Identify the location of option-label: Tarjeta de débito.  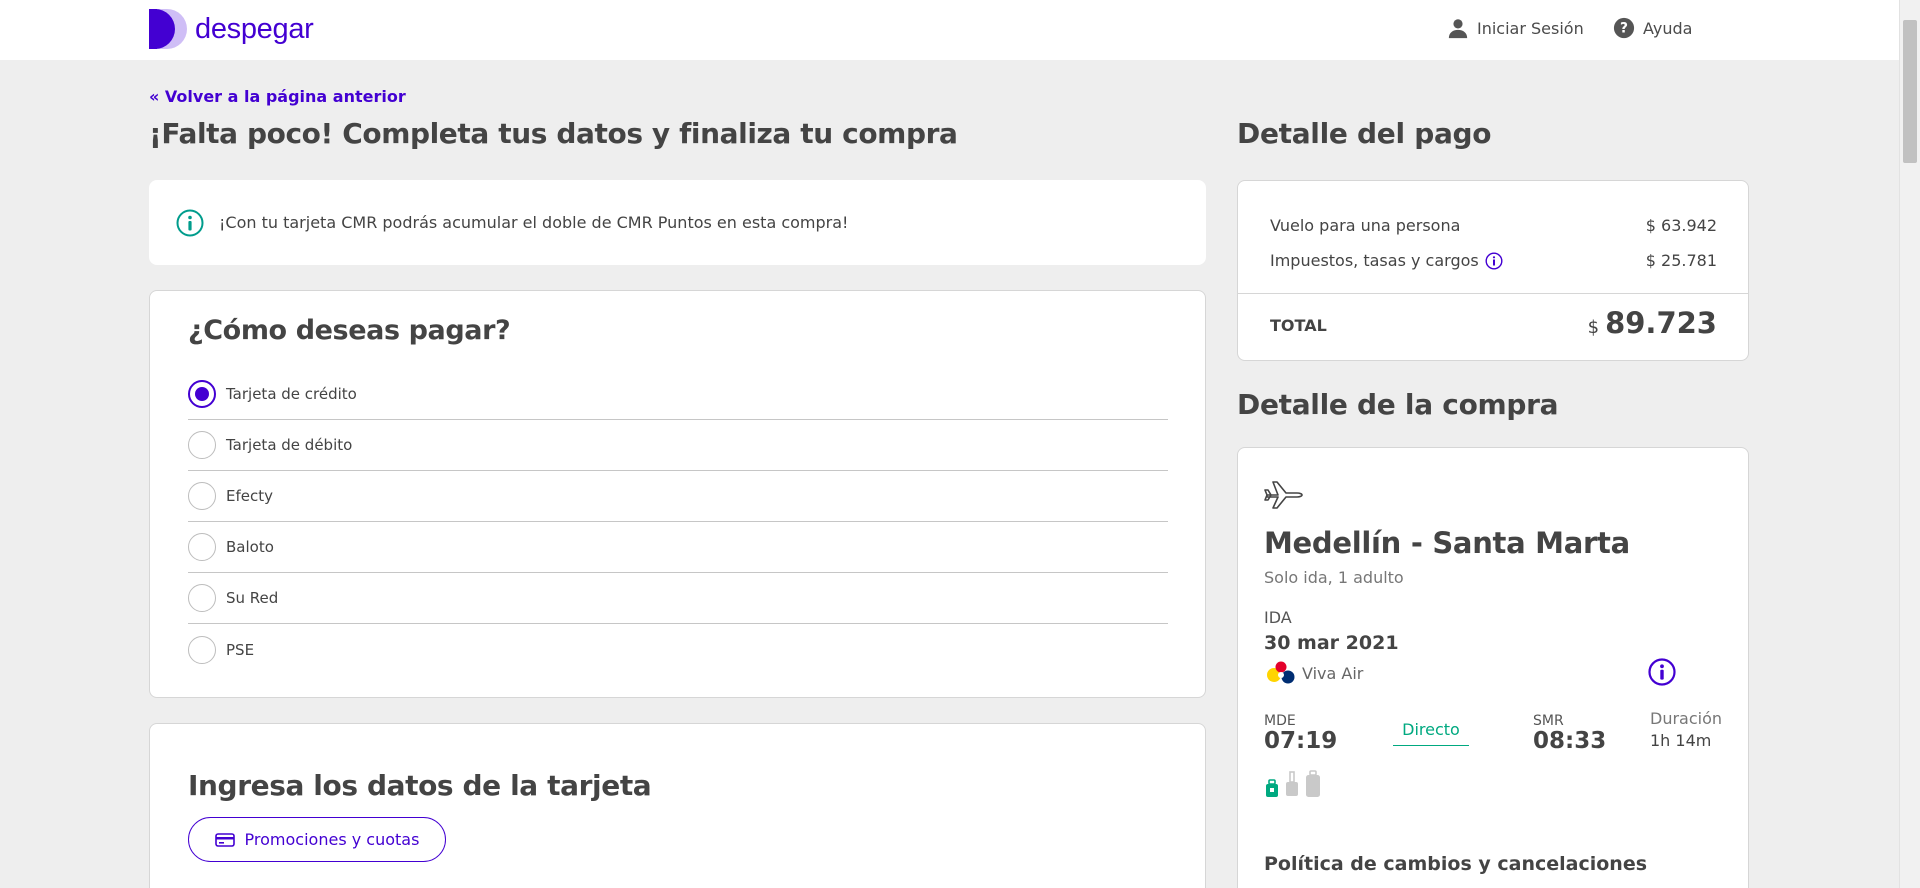
(289, 445).